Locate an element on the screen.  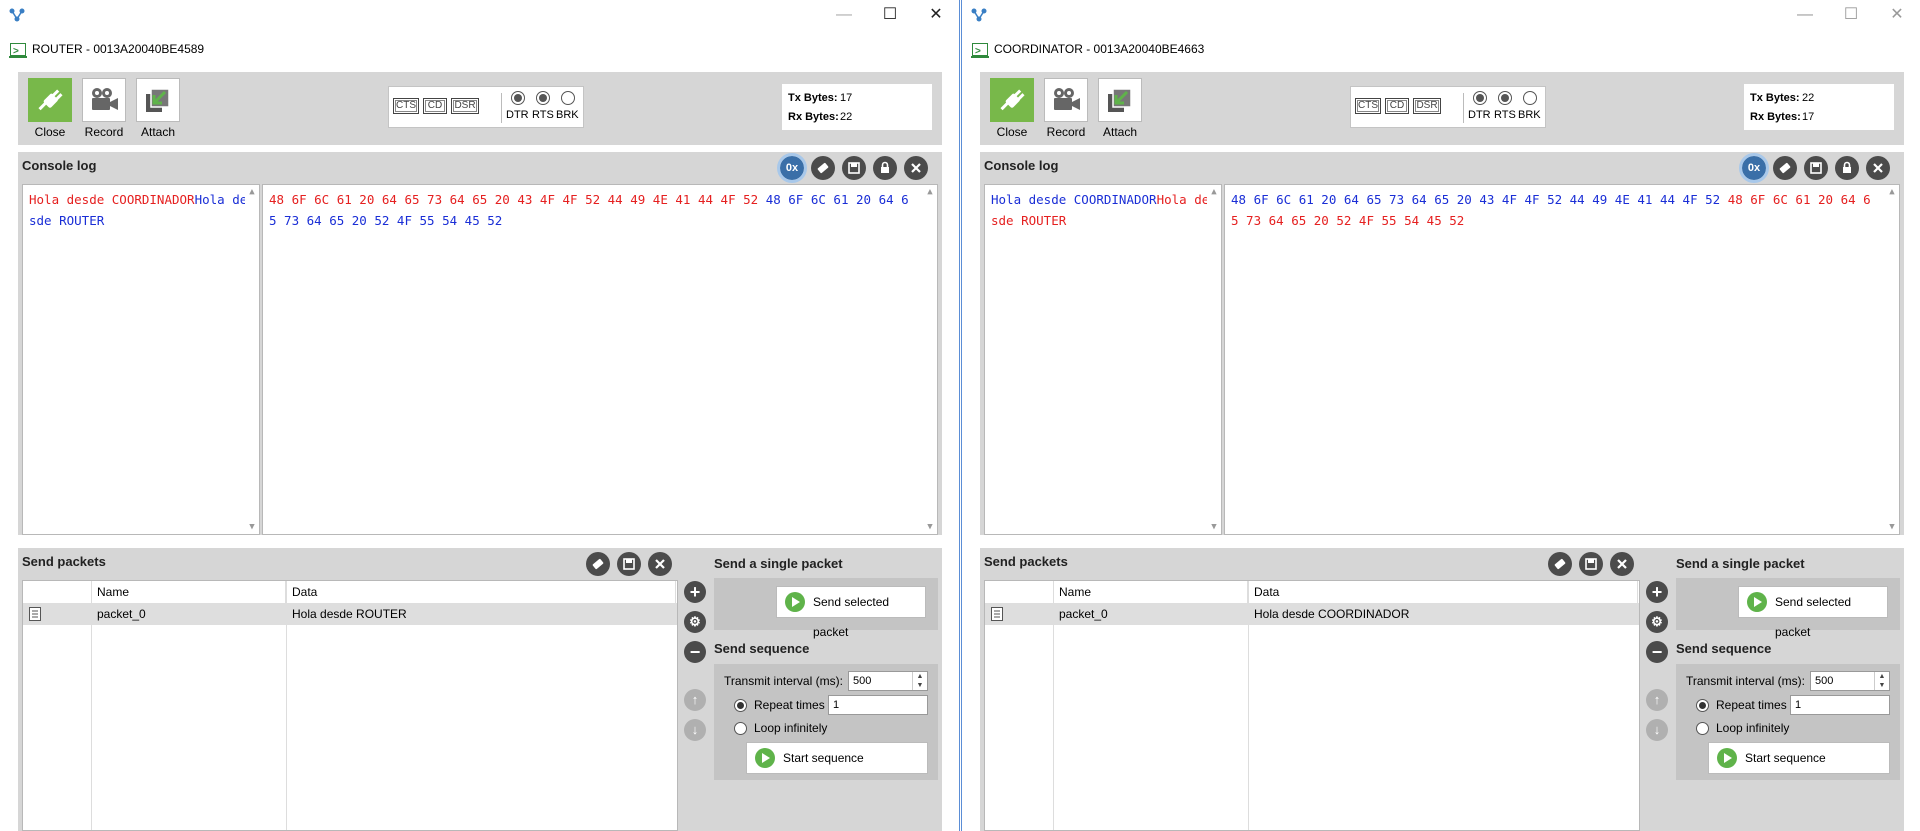
scroll-up-icon: ▲ is located at coordinates (930, 192).